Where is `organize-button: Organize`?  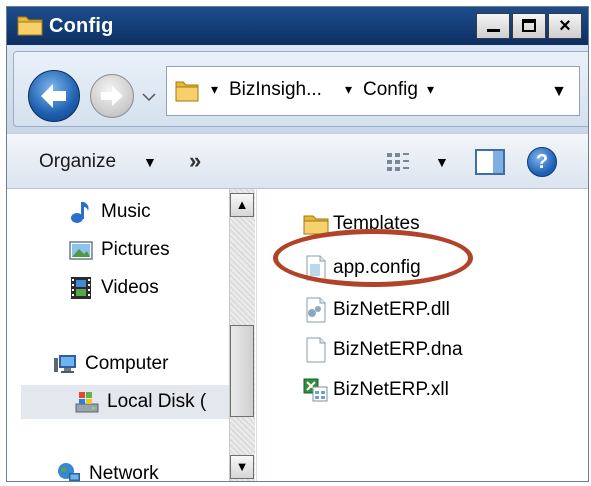 organize-button: Organize is located at coordinates (77, 162).